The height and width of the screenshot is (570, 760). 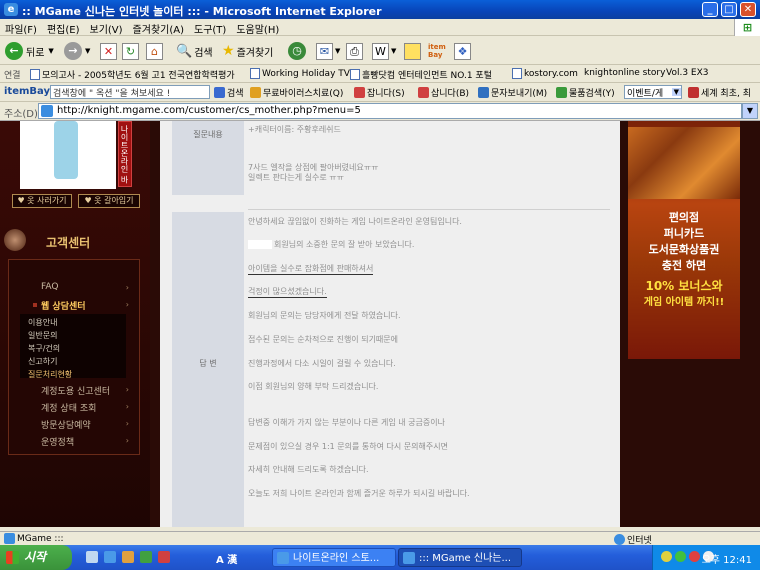 What do you see at coordinates (300, 73) in the screenshot?
I see `link-working-holiday: Working Holiday TV` at bounding box center [300, 73].